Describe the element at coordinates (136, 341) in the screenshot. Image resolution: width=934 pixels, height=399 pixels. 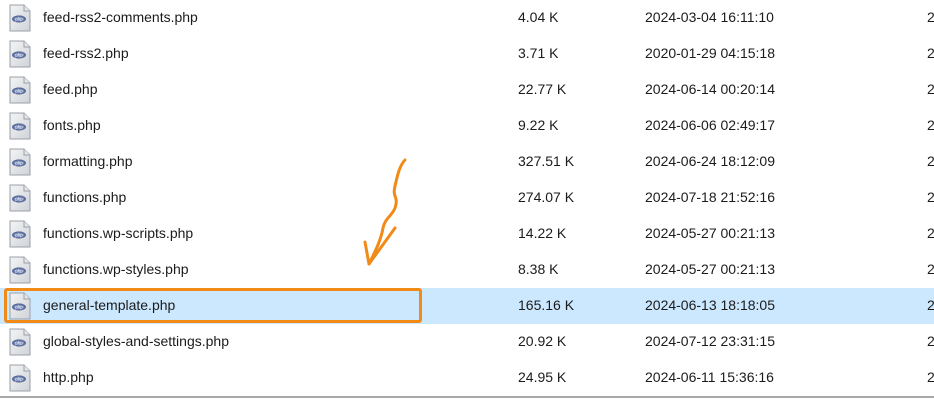
I see `file-name: global-styles-and-settings.php` at that location.